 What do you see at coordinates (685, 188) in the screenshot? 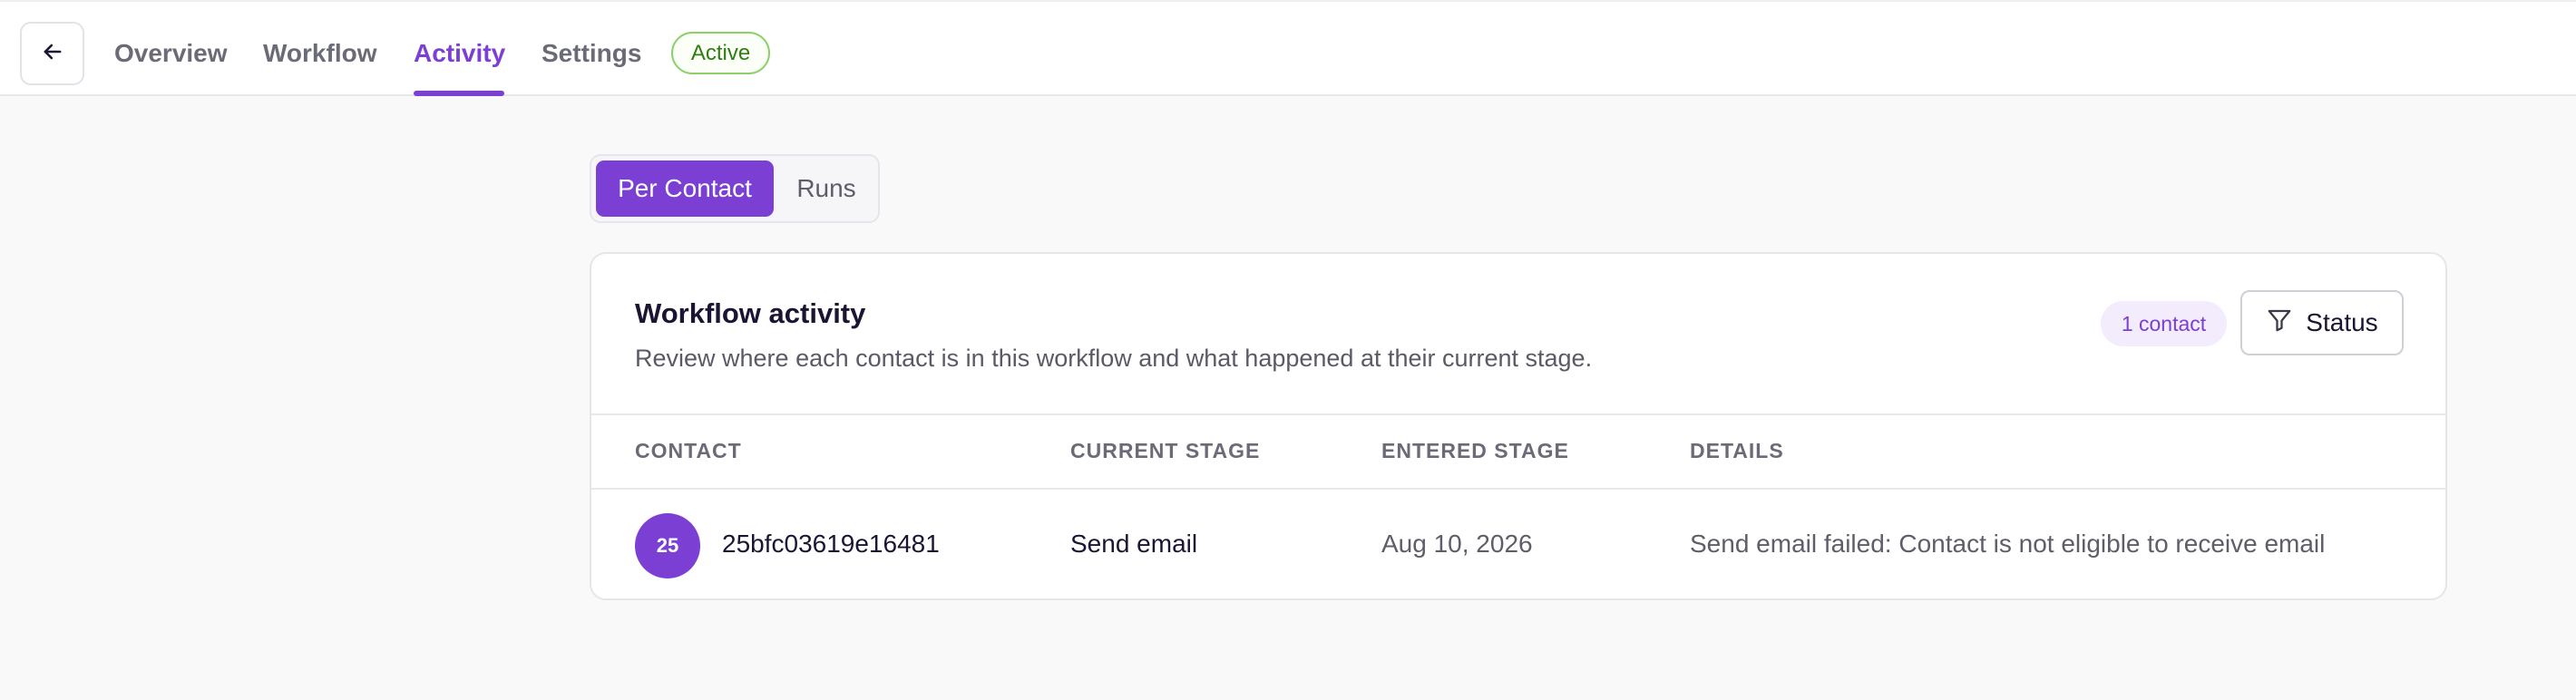
I see `per-contact-toggle: Per Contact` at bounding box center [685, 188].